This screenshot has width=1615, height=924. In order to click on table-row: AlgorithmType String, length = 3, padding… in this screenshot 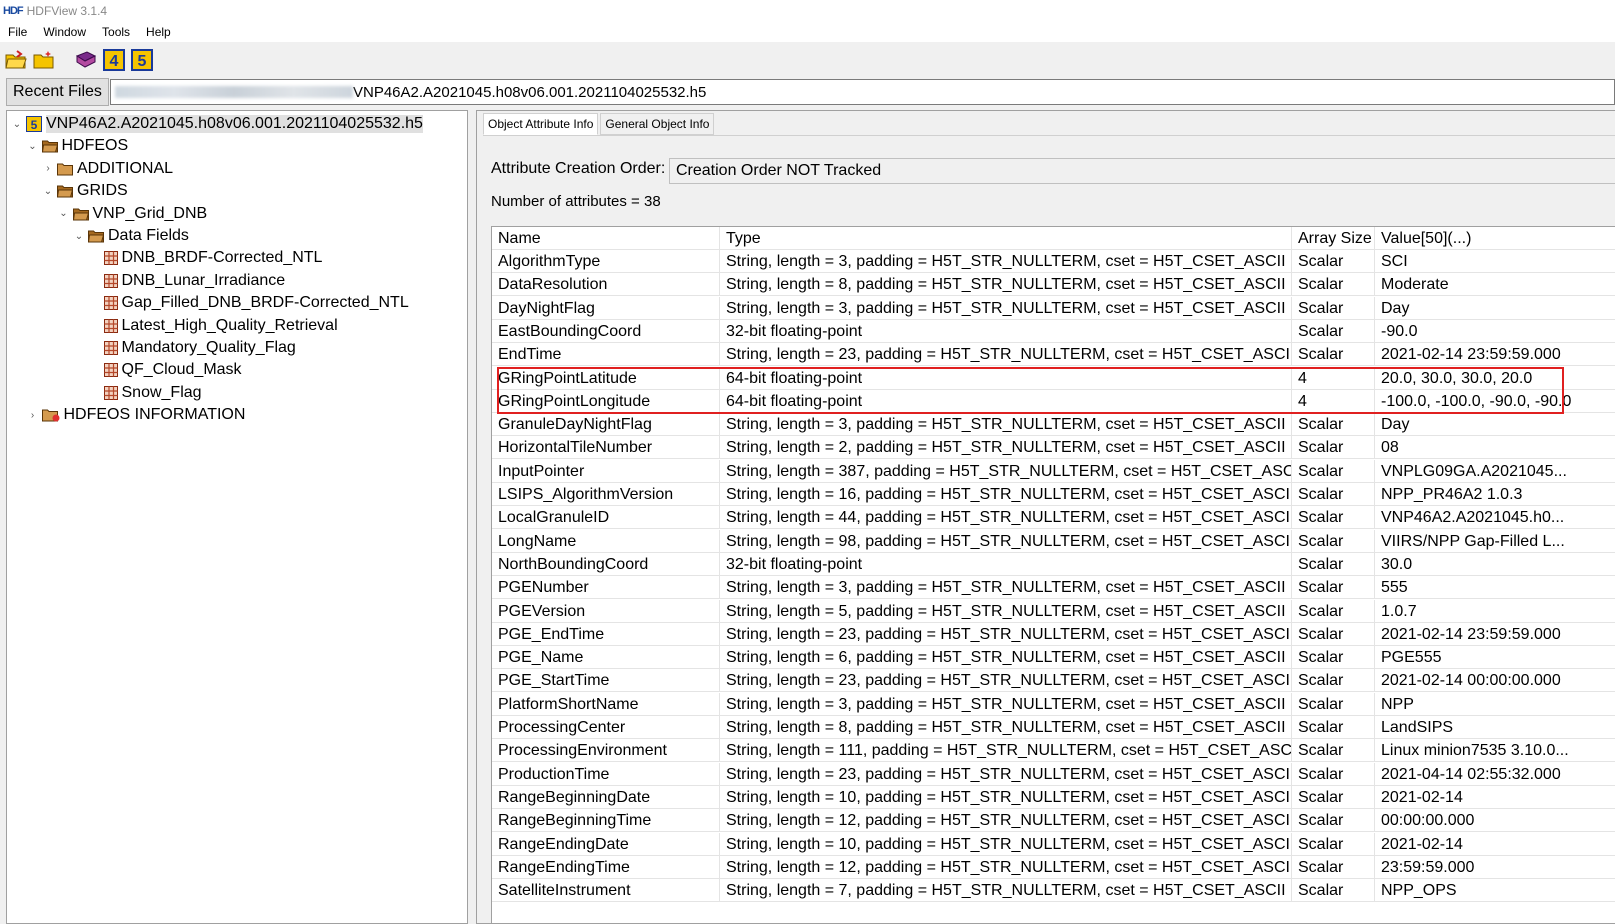, I will do `click(1053, 261)`.